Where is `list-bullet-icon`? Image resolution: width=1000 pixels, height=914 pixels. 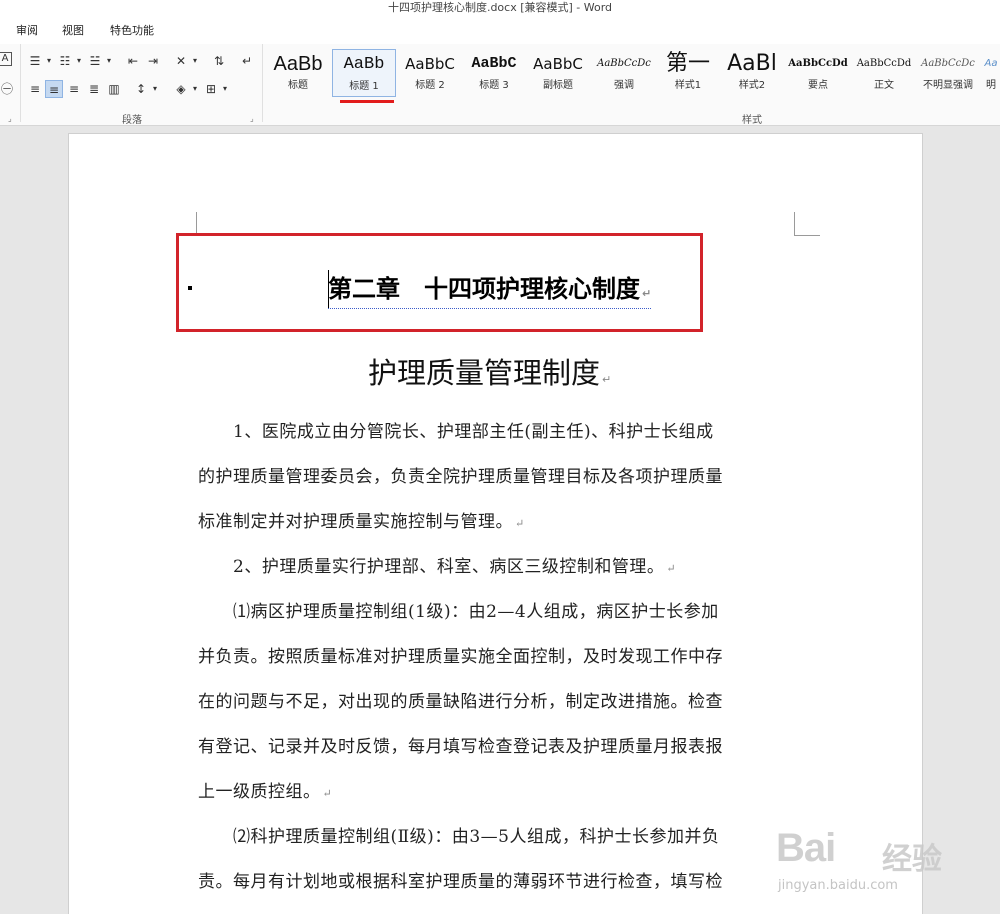
list-bullet-icon is located at coordinates (190, 288).